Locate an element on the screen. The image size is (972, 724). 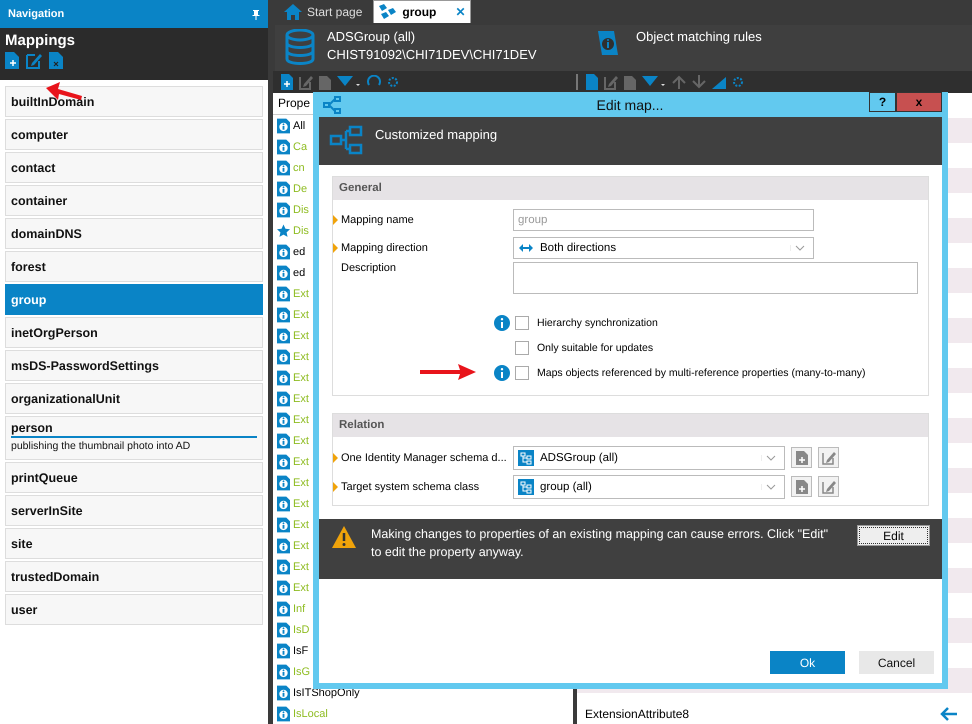
down-arrow-icon is located at coordinates (699, 82).